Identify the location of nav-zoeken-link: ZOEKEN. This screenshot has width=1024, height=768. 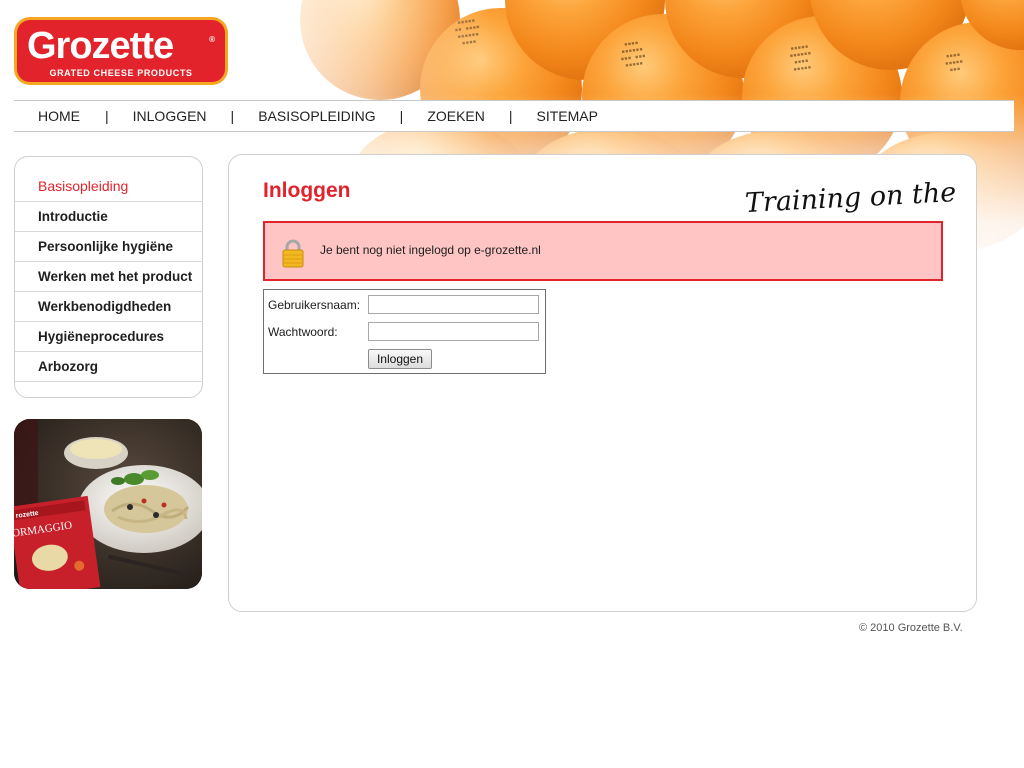
(456, 116).